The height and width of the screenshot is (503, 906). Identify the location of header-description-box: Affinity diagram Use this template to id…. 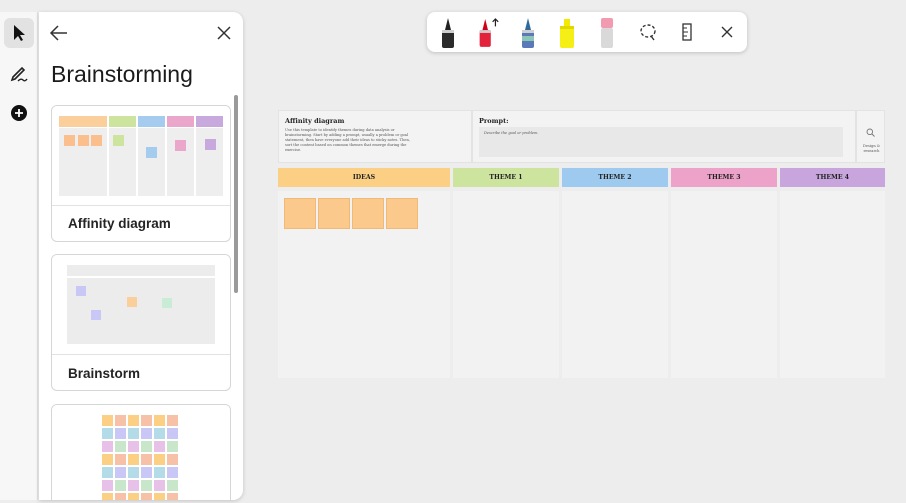
(375, 136).